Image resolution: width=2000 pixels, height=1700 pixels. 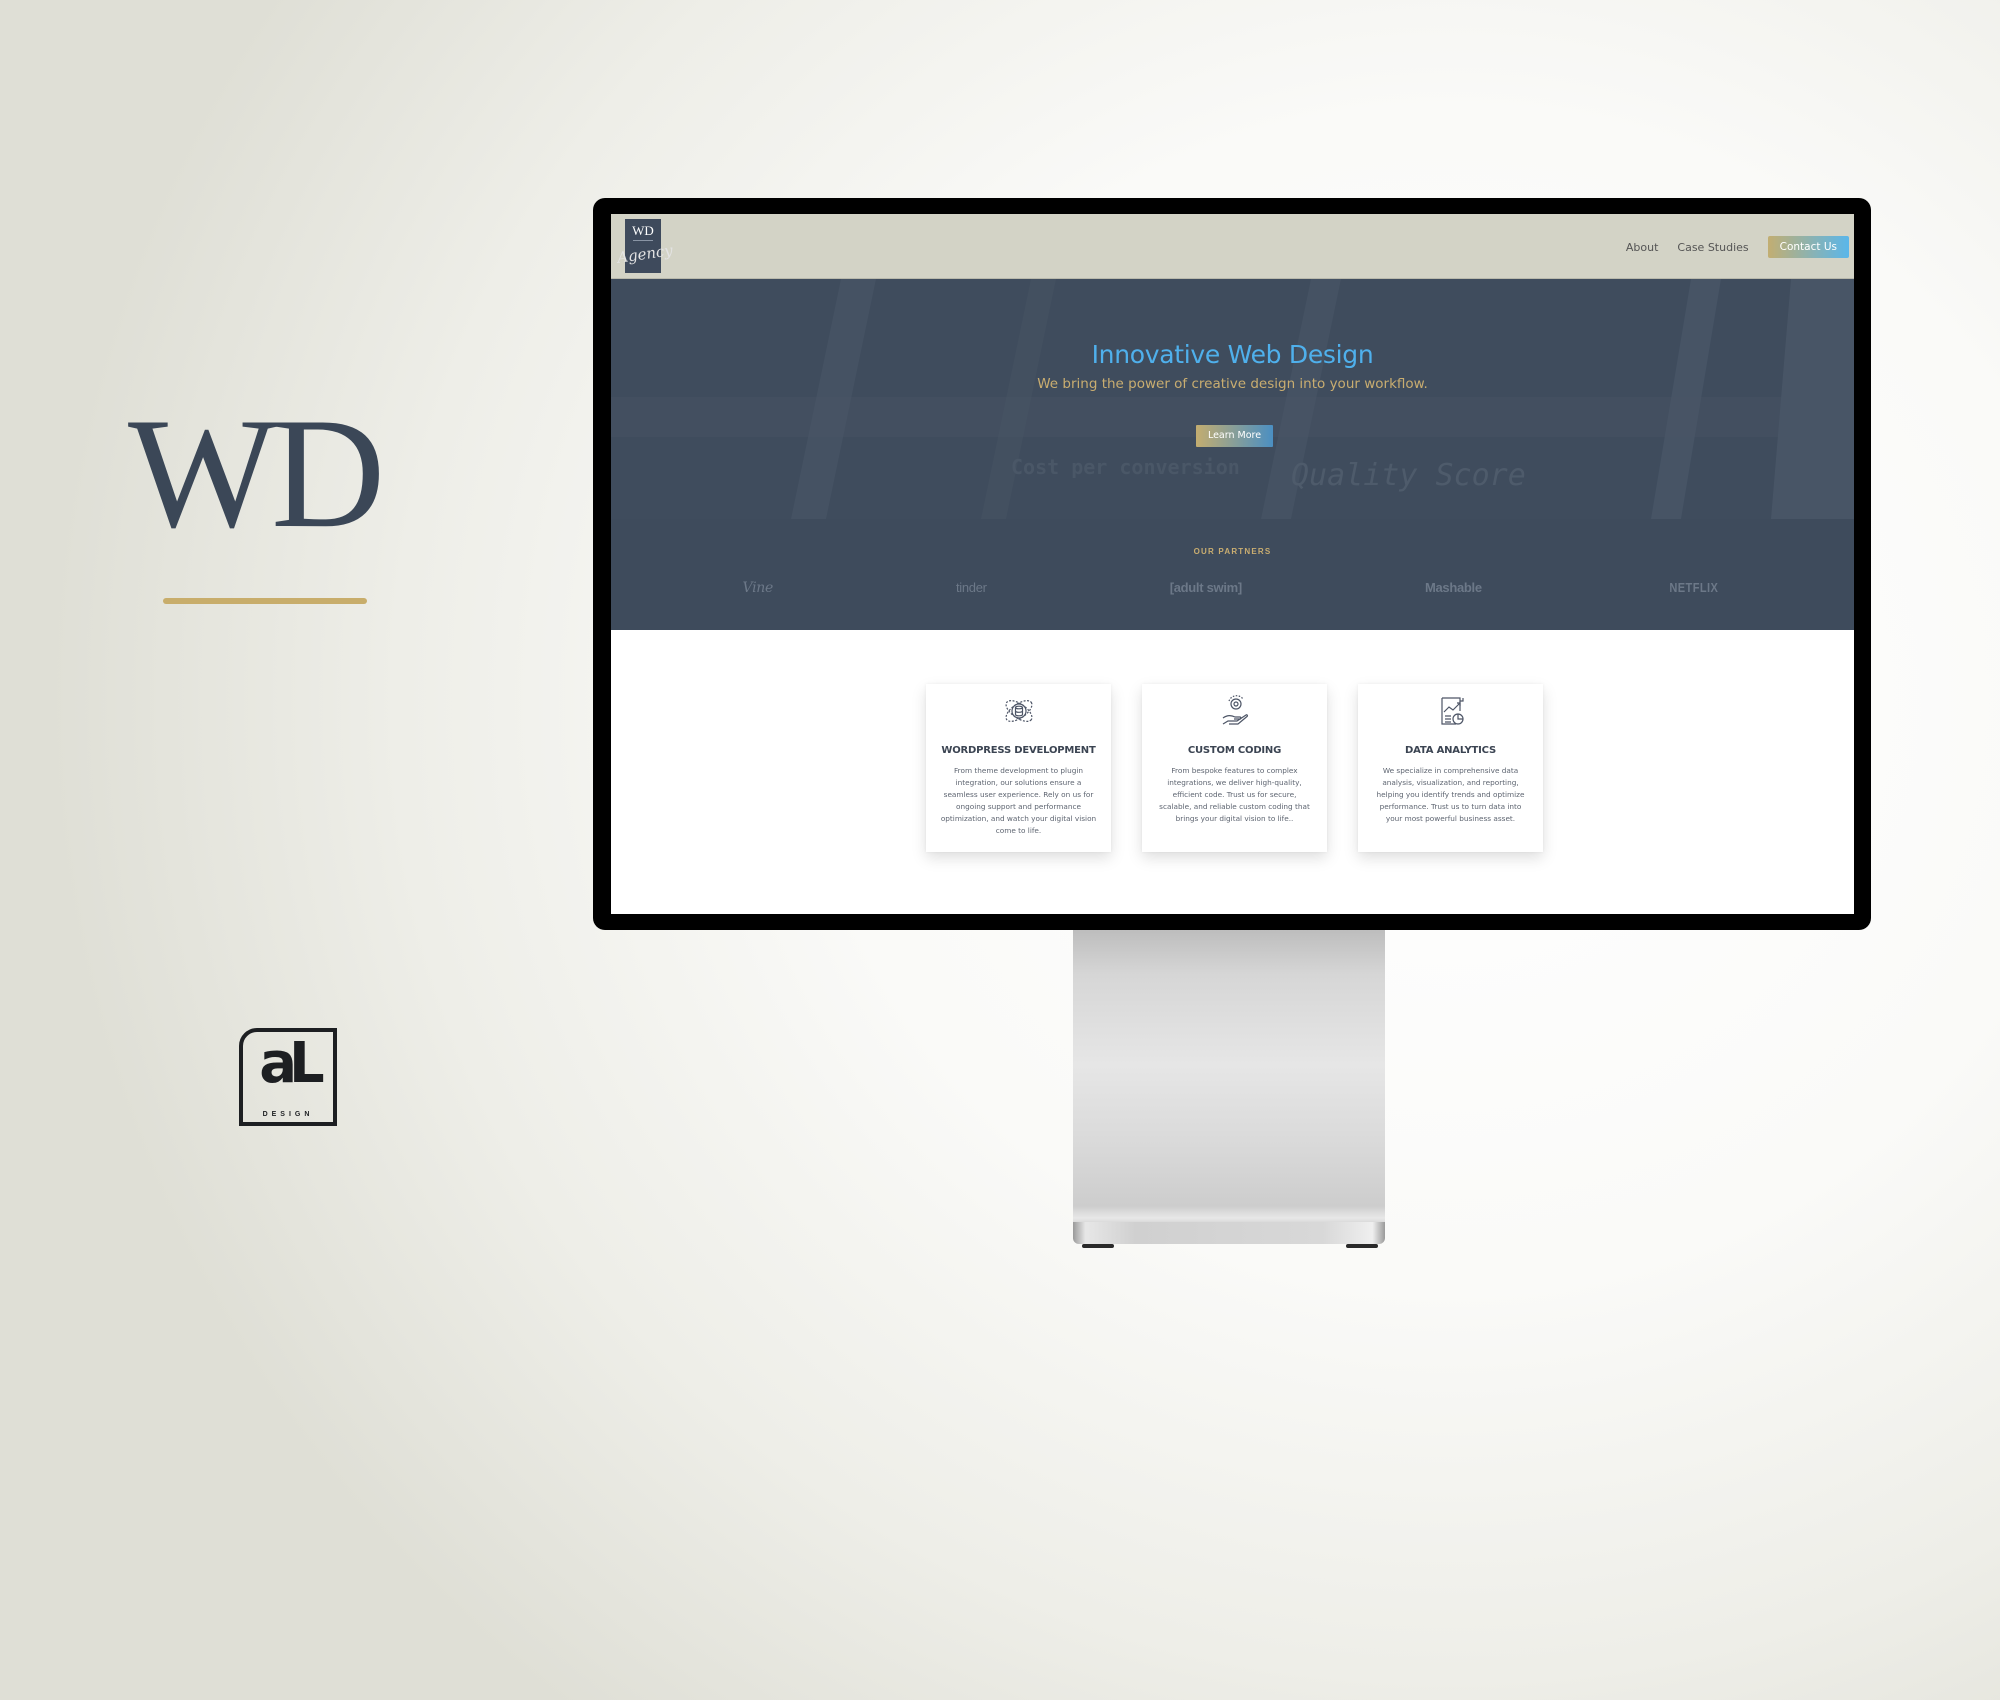 I want to click on database-orbit-icon, so click(x=1018, y=711).